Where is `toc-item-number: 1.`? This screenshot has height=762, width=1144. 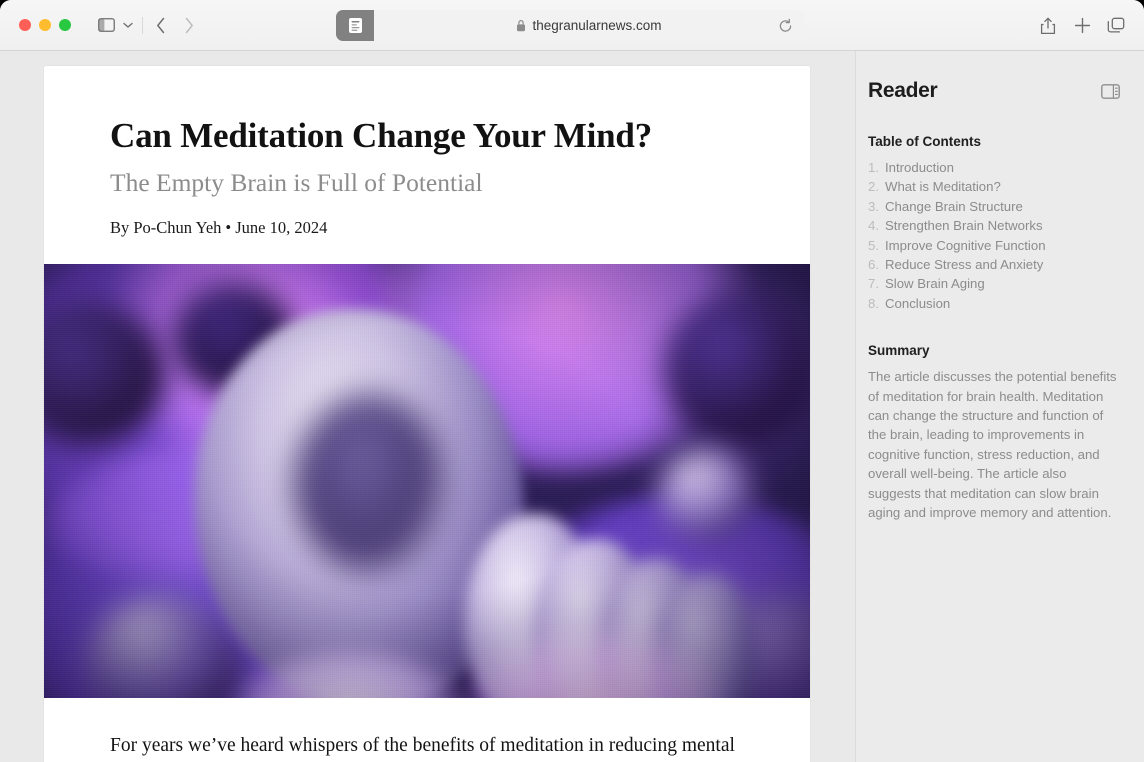
toc-item-number: 1. is located at coordinates (873, 167).